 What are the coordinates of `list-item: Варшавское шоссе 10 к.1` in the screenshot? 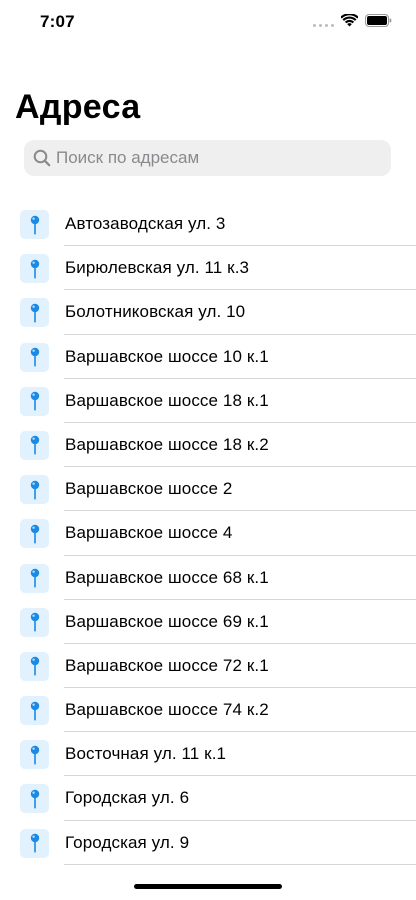 It's located at (208, 357).